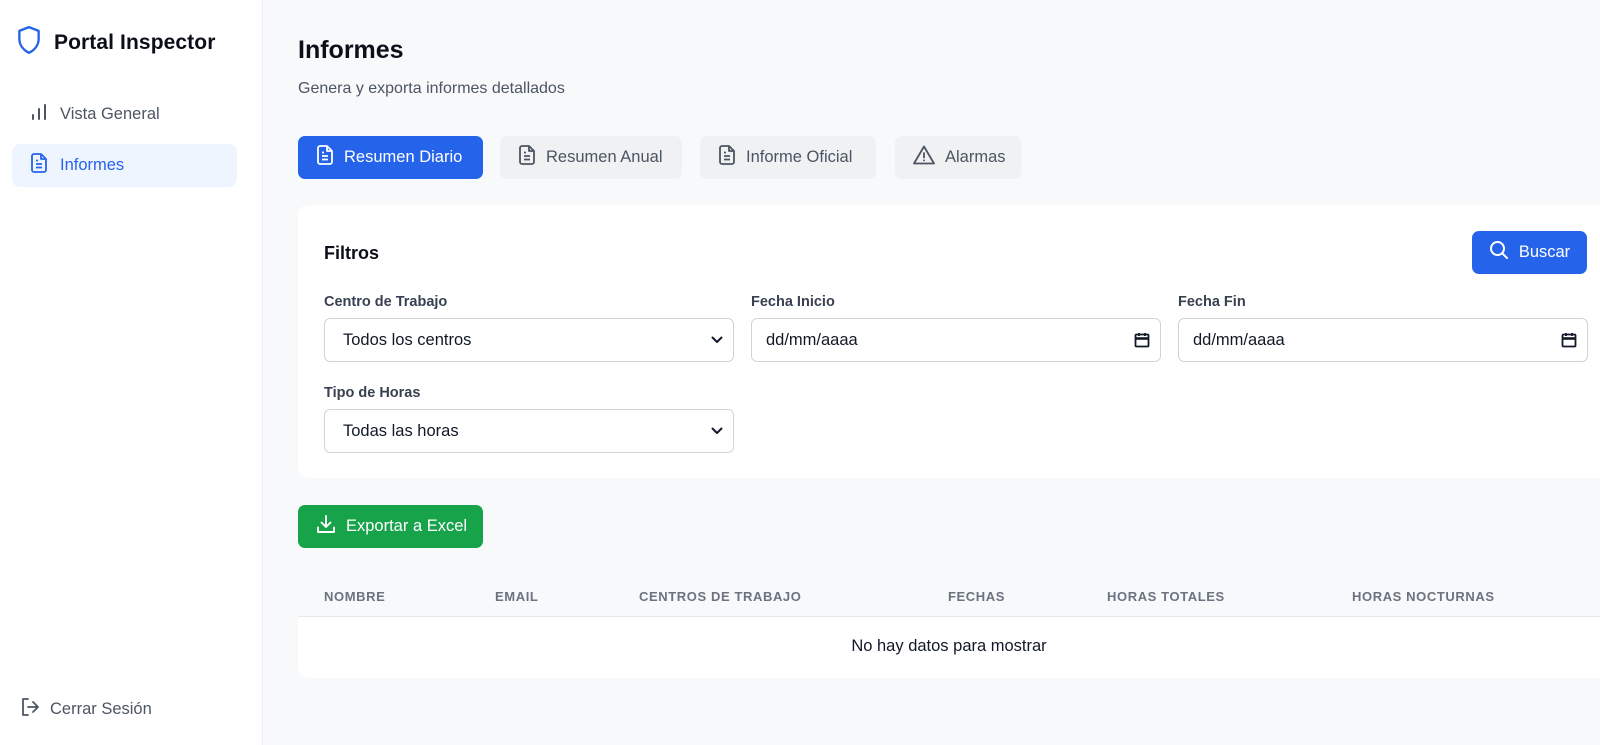  I want to click on sidebar-item-informes: Informes, so click(124, 165).